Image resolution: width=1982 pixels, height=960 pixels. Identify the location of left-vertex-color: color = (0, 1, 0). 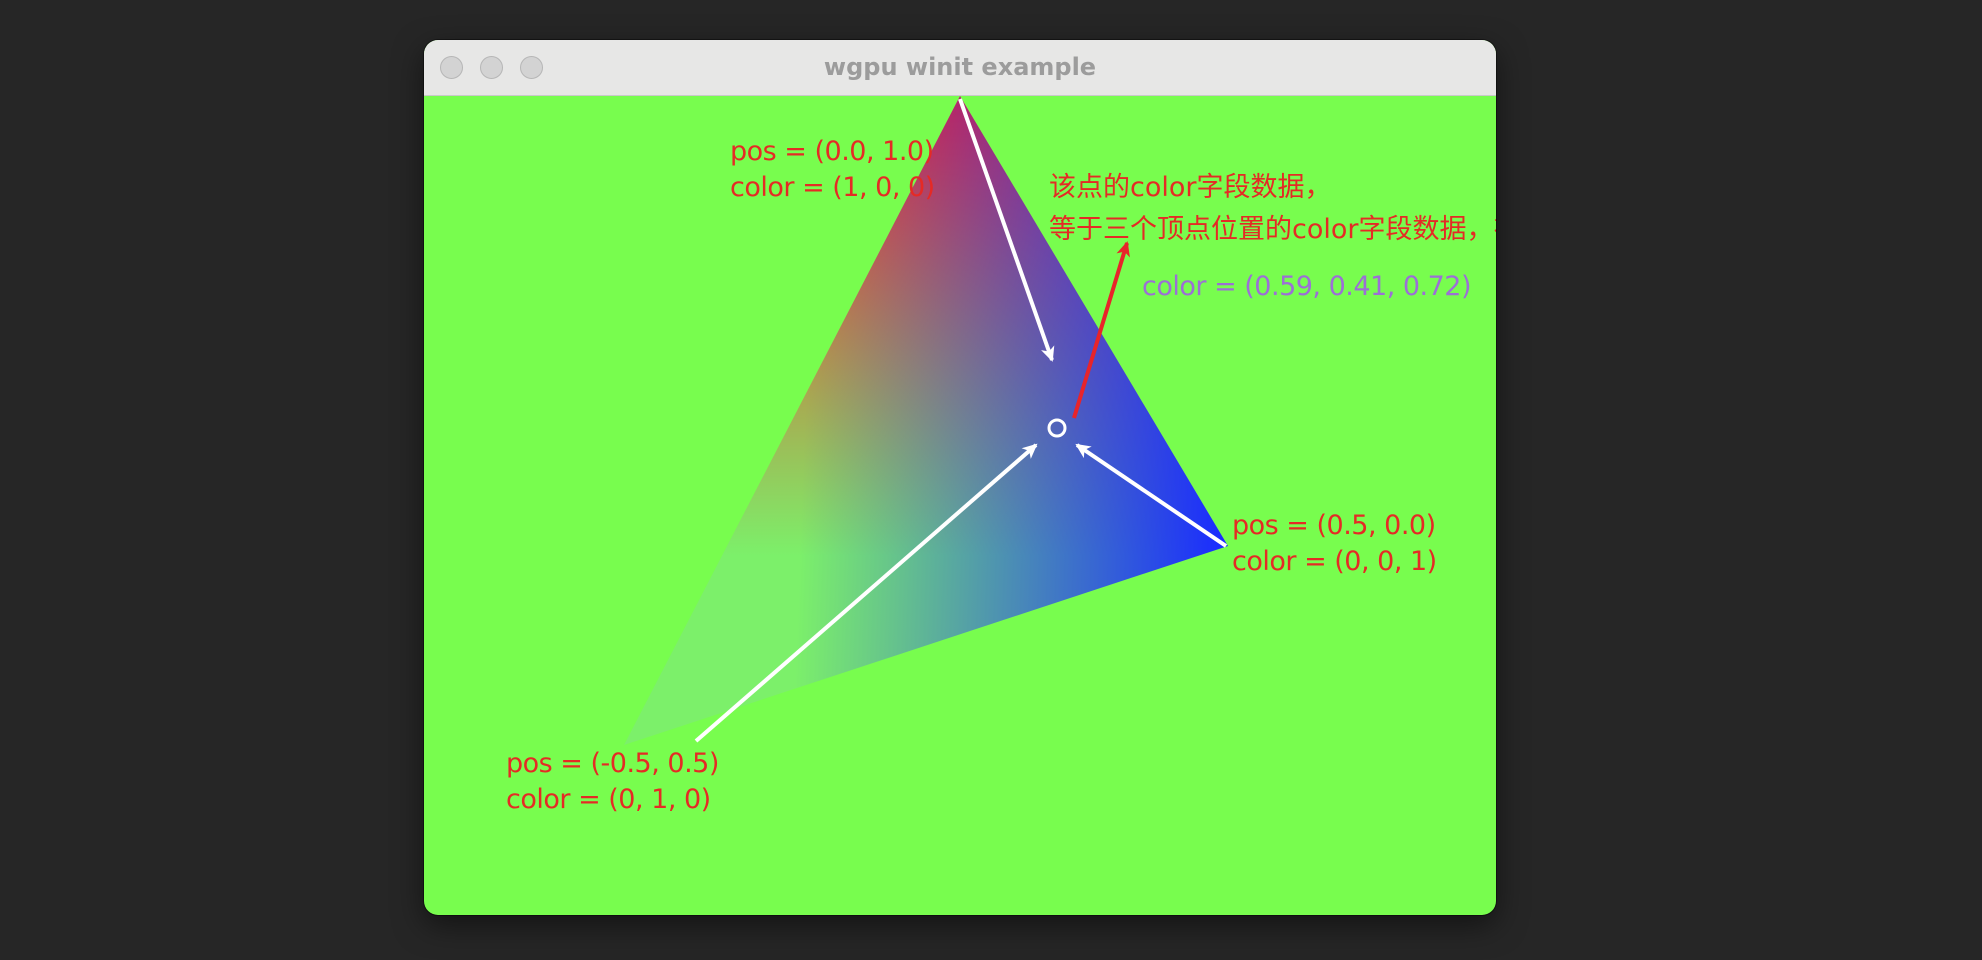
(608, 799).